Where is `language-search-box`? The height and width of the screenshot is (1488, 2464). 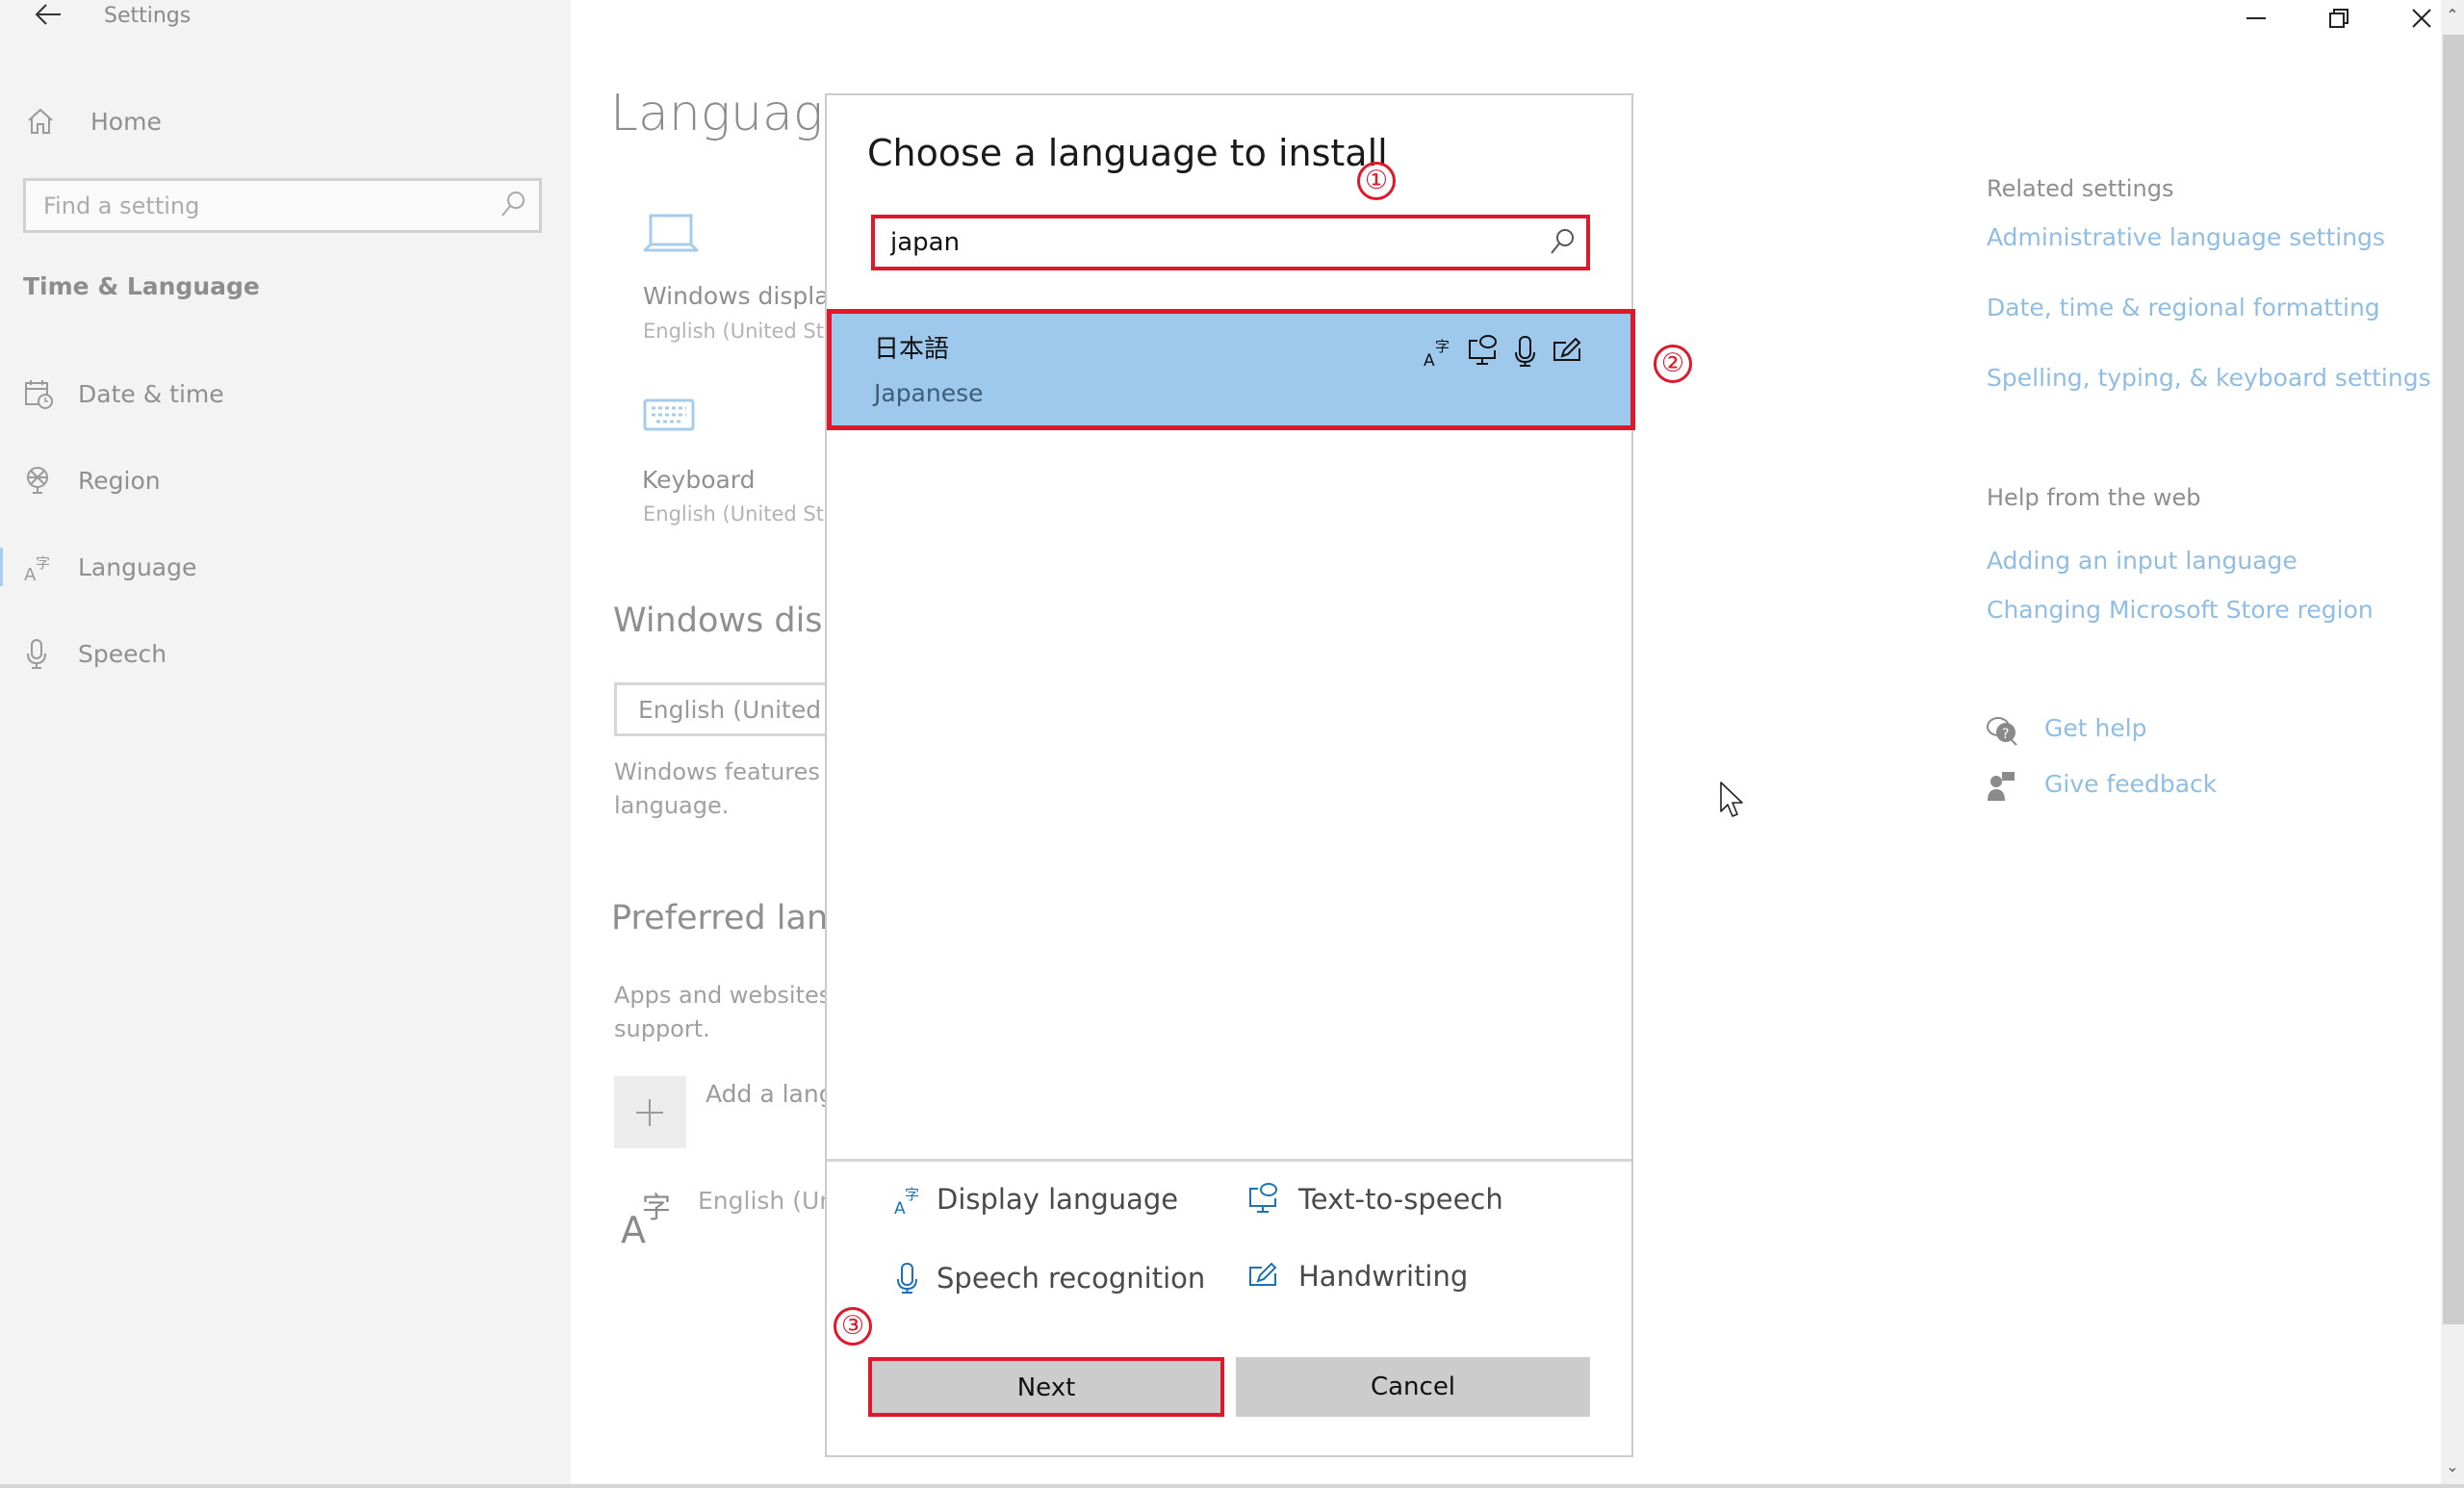
language-search-box is located at coordinates (1230, 243).